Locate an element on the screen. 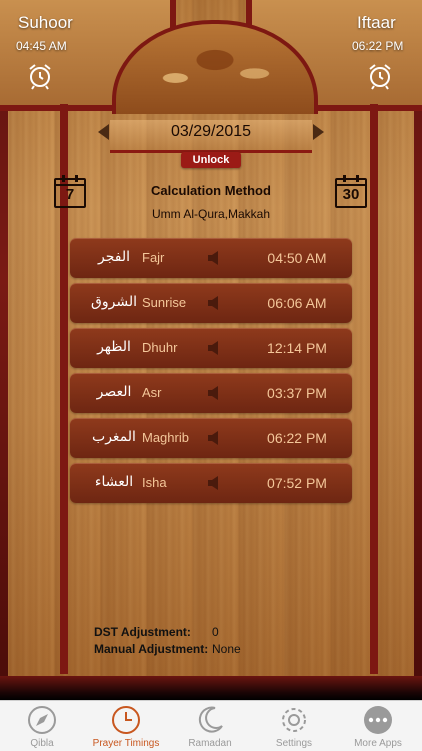  dst-adjustment-value: 0 is located at coordinates (215, 632).